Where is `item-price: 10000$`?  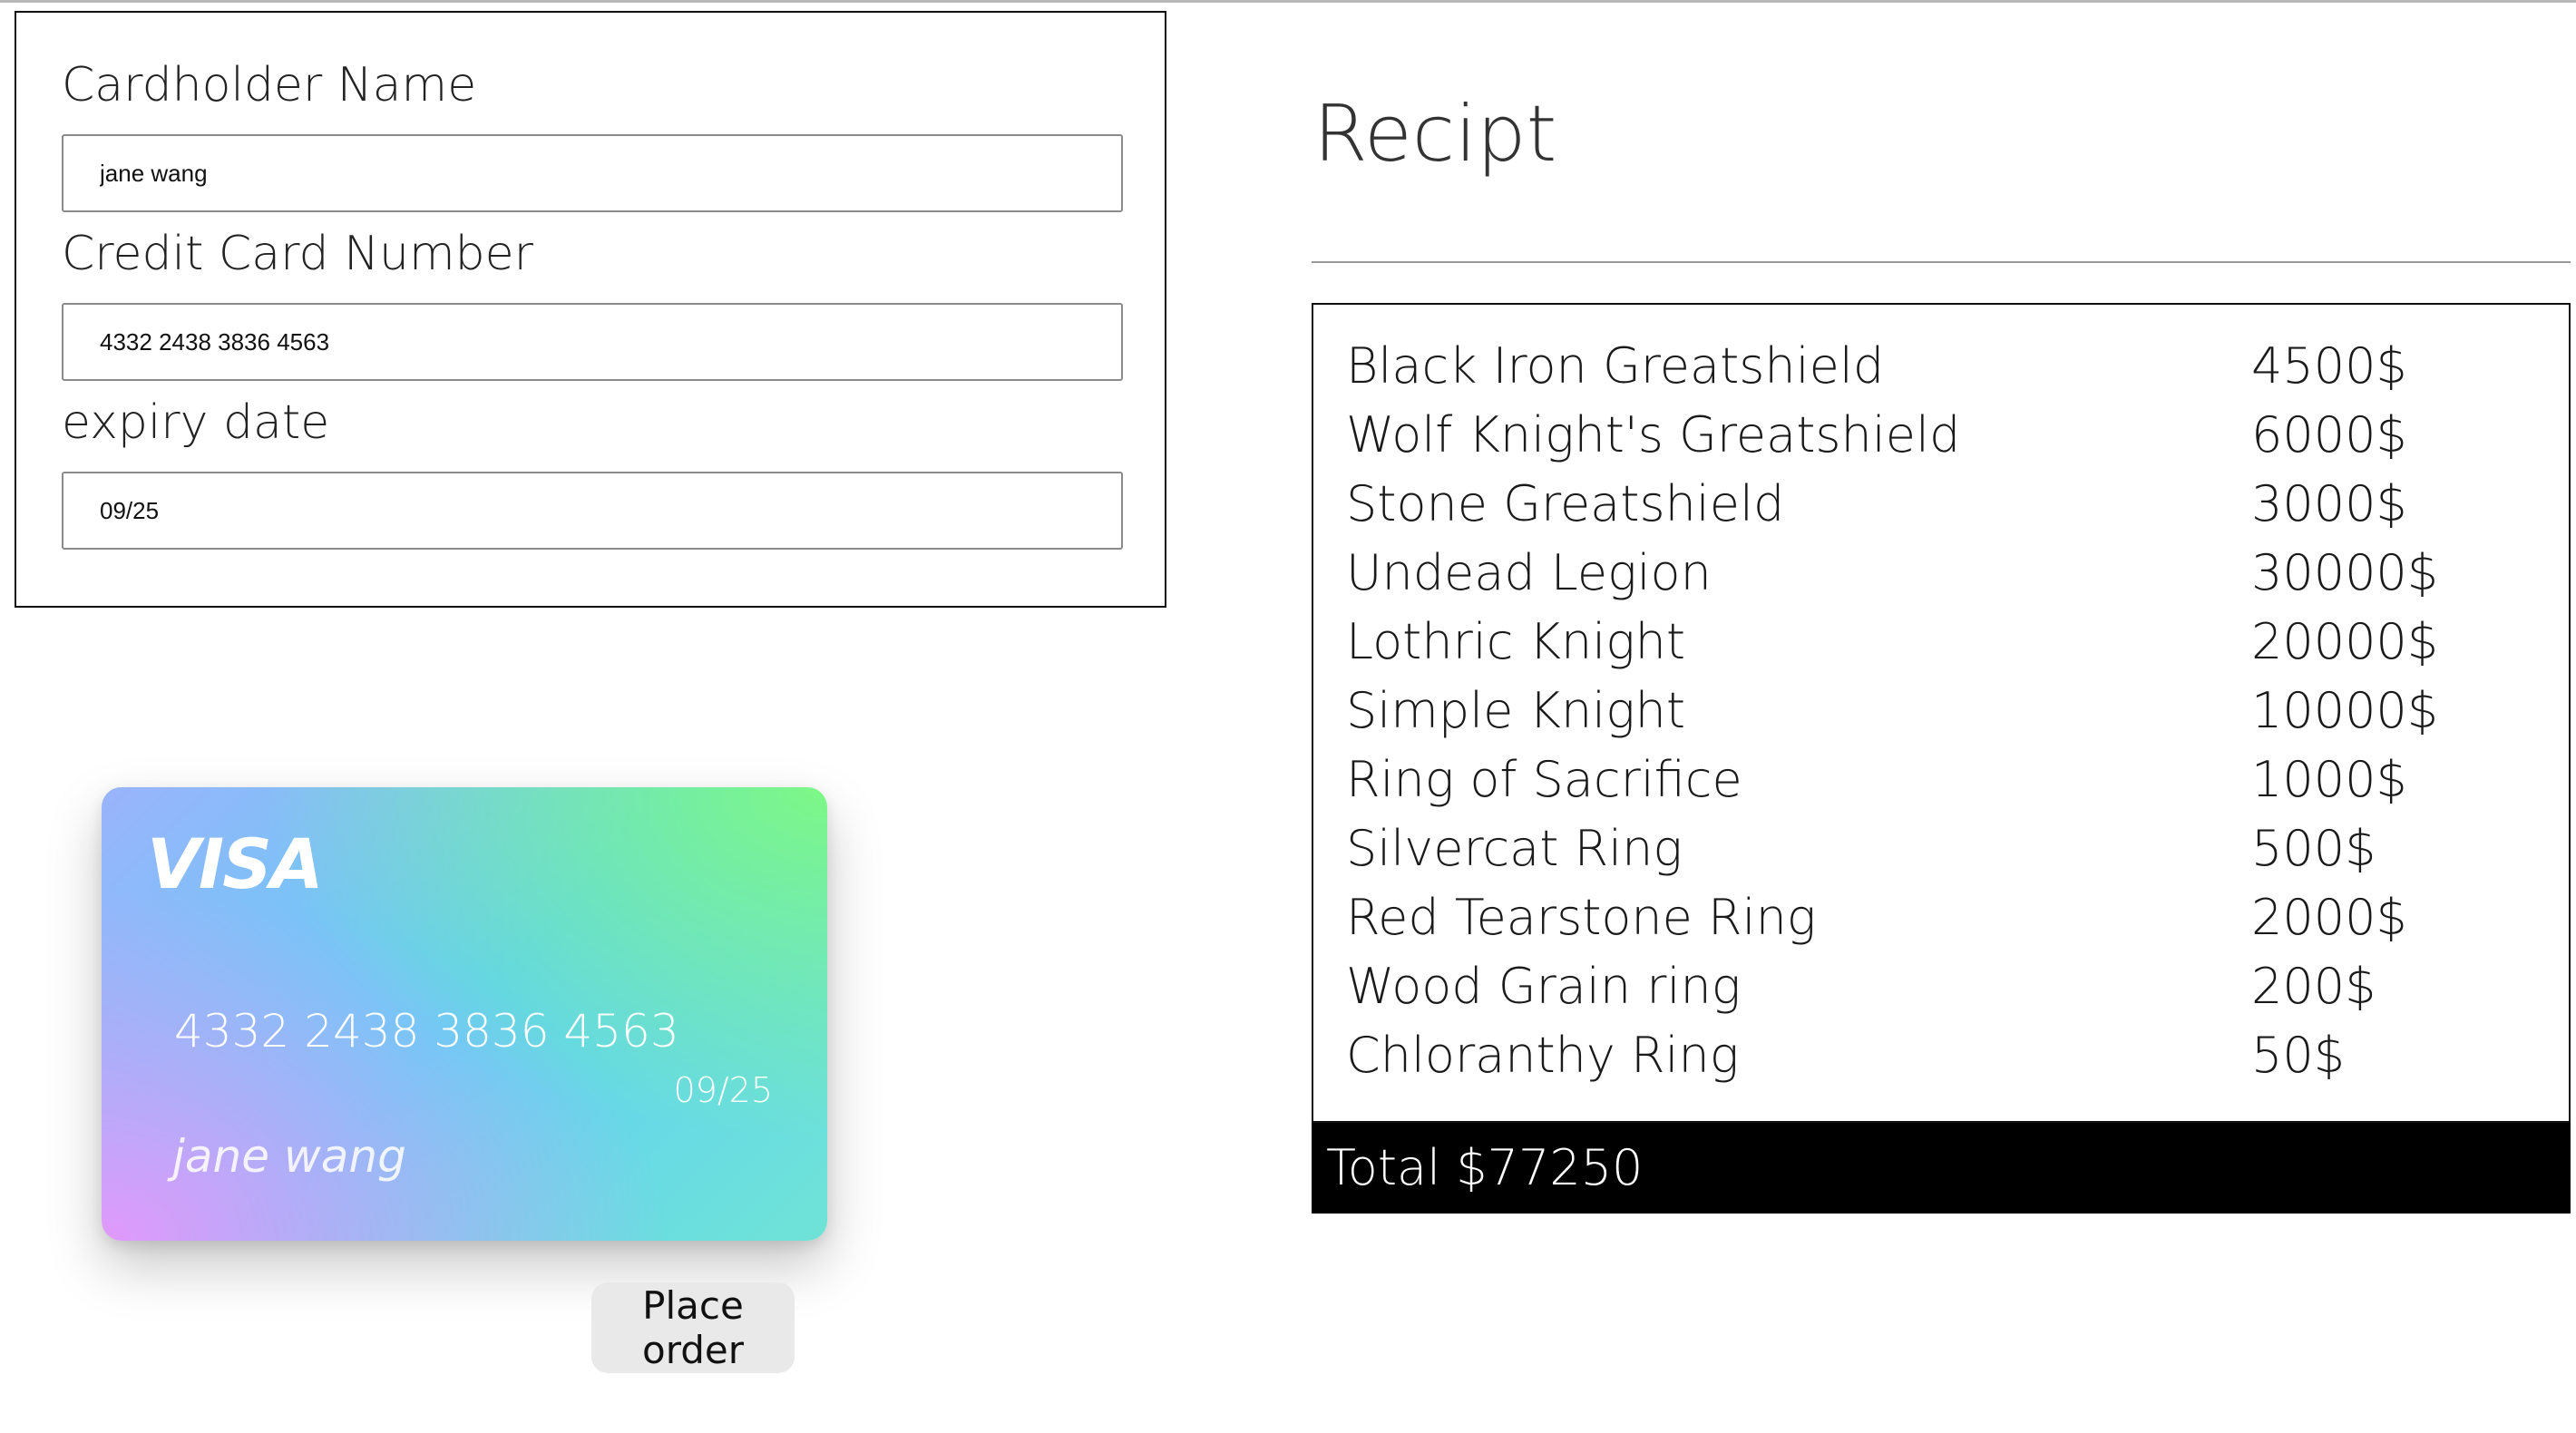
item-price: 10000$ is located at coordinates (2345, 710).